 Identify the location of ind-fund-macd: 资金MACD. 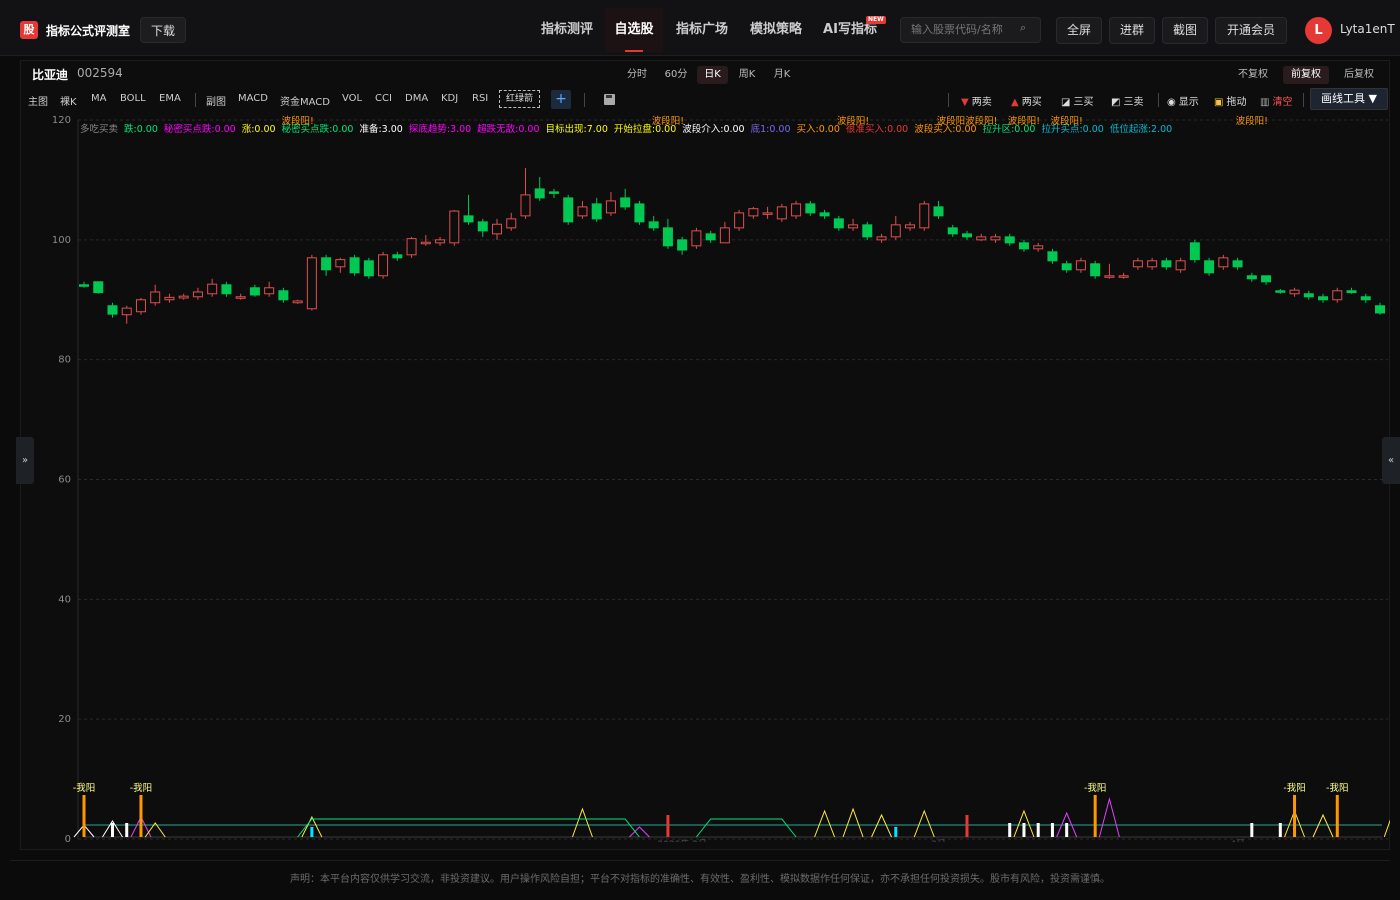
(305, 100).